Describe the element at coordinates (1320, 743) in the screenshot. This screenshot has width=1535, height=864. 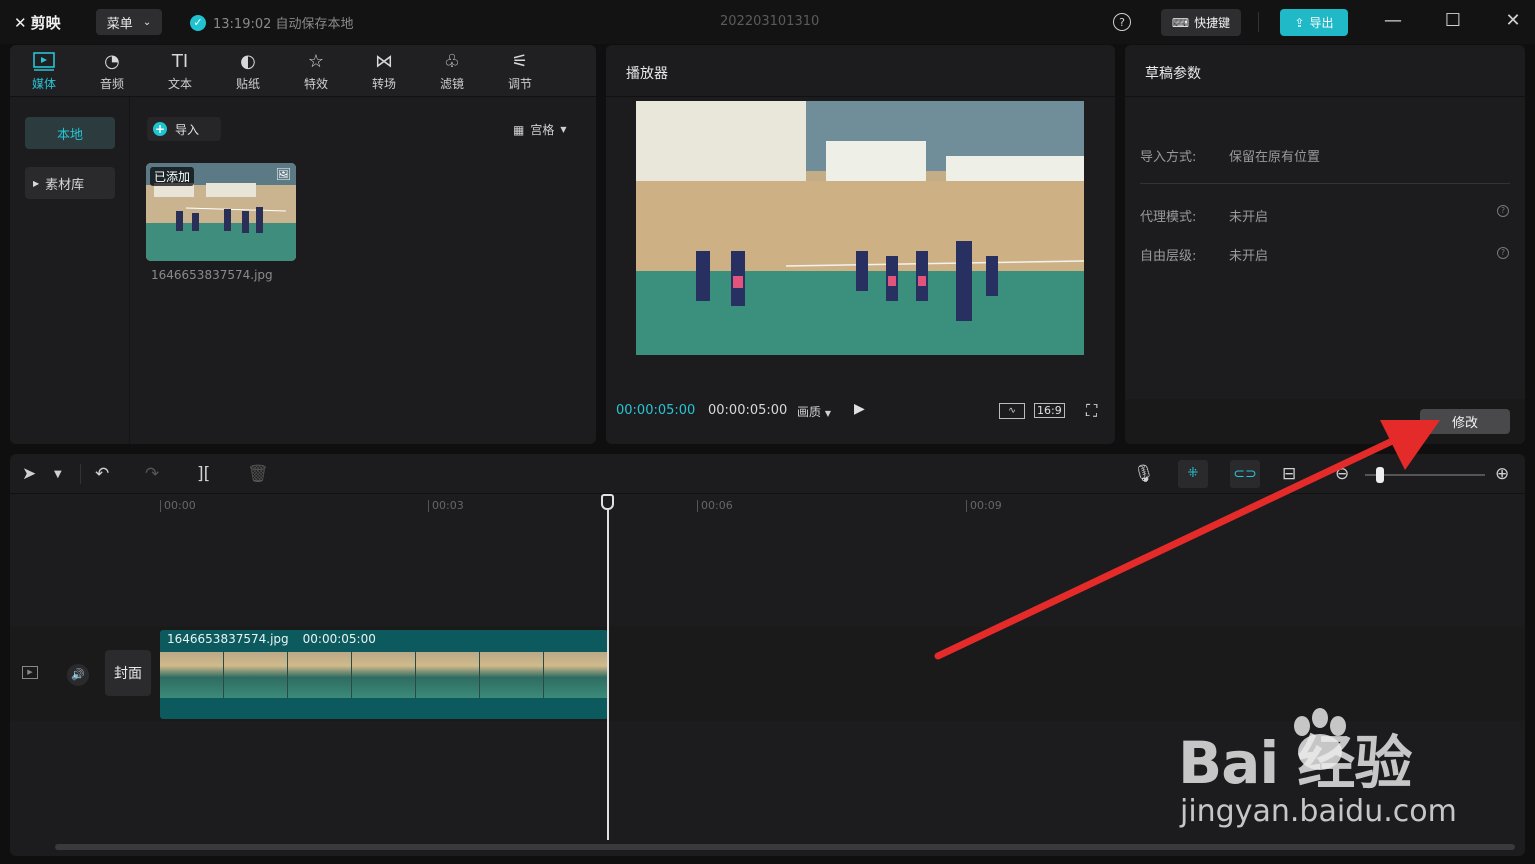
I see `paw-icon` at that location.